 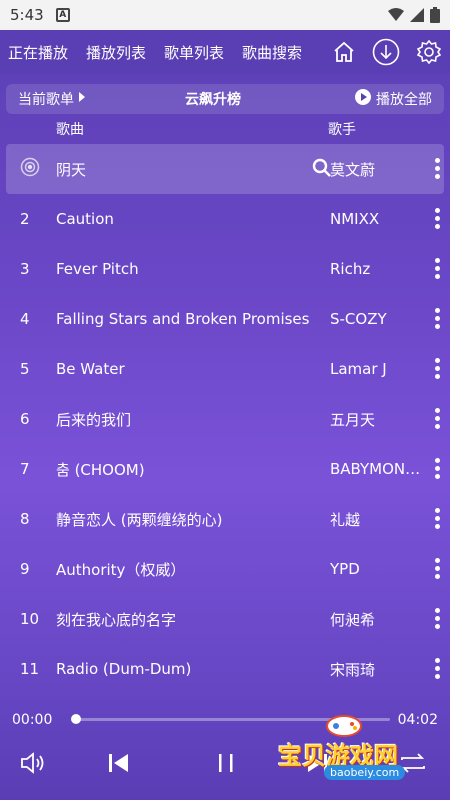 What do you see at coordinates (70, 130) in the screenshot?
I see `column-header-song: 歌曲` at bounding box center [70, 130].